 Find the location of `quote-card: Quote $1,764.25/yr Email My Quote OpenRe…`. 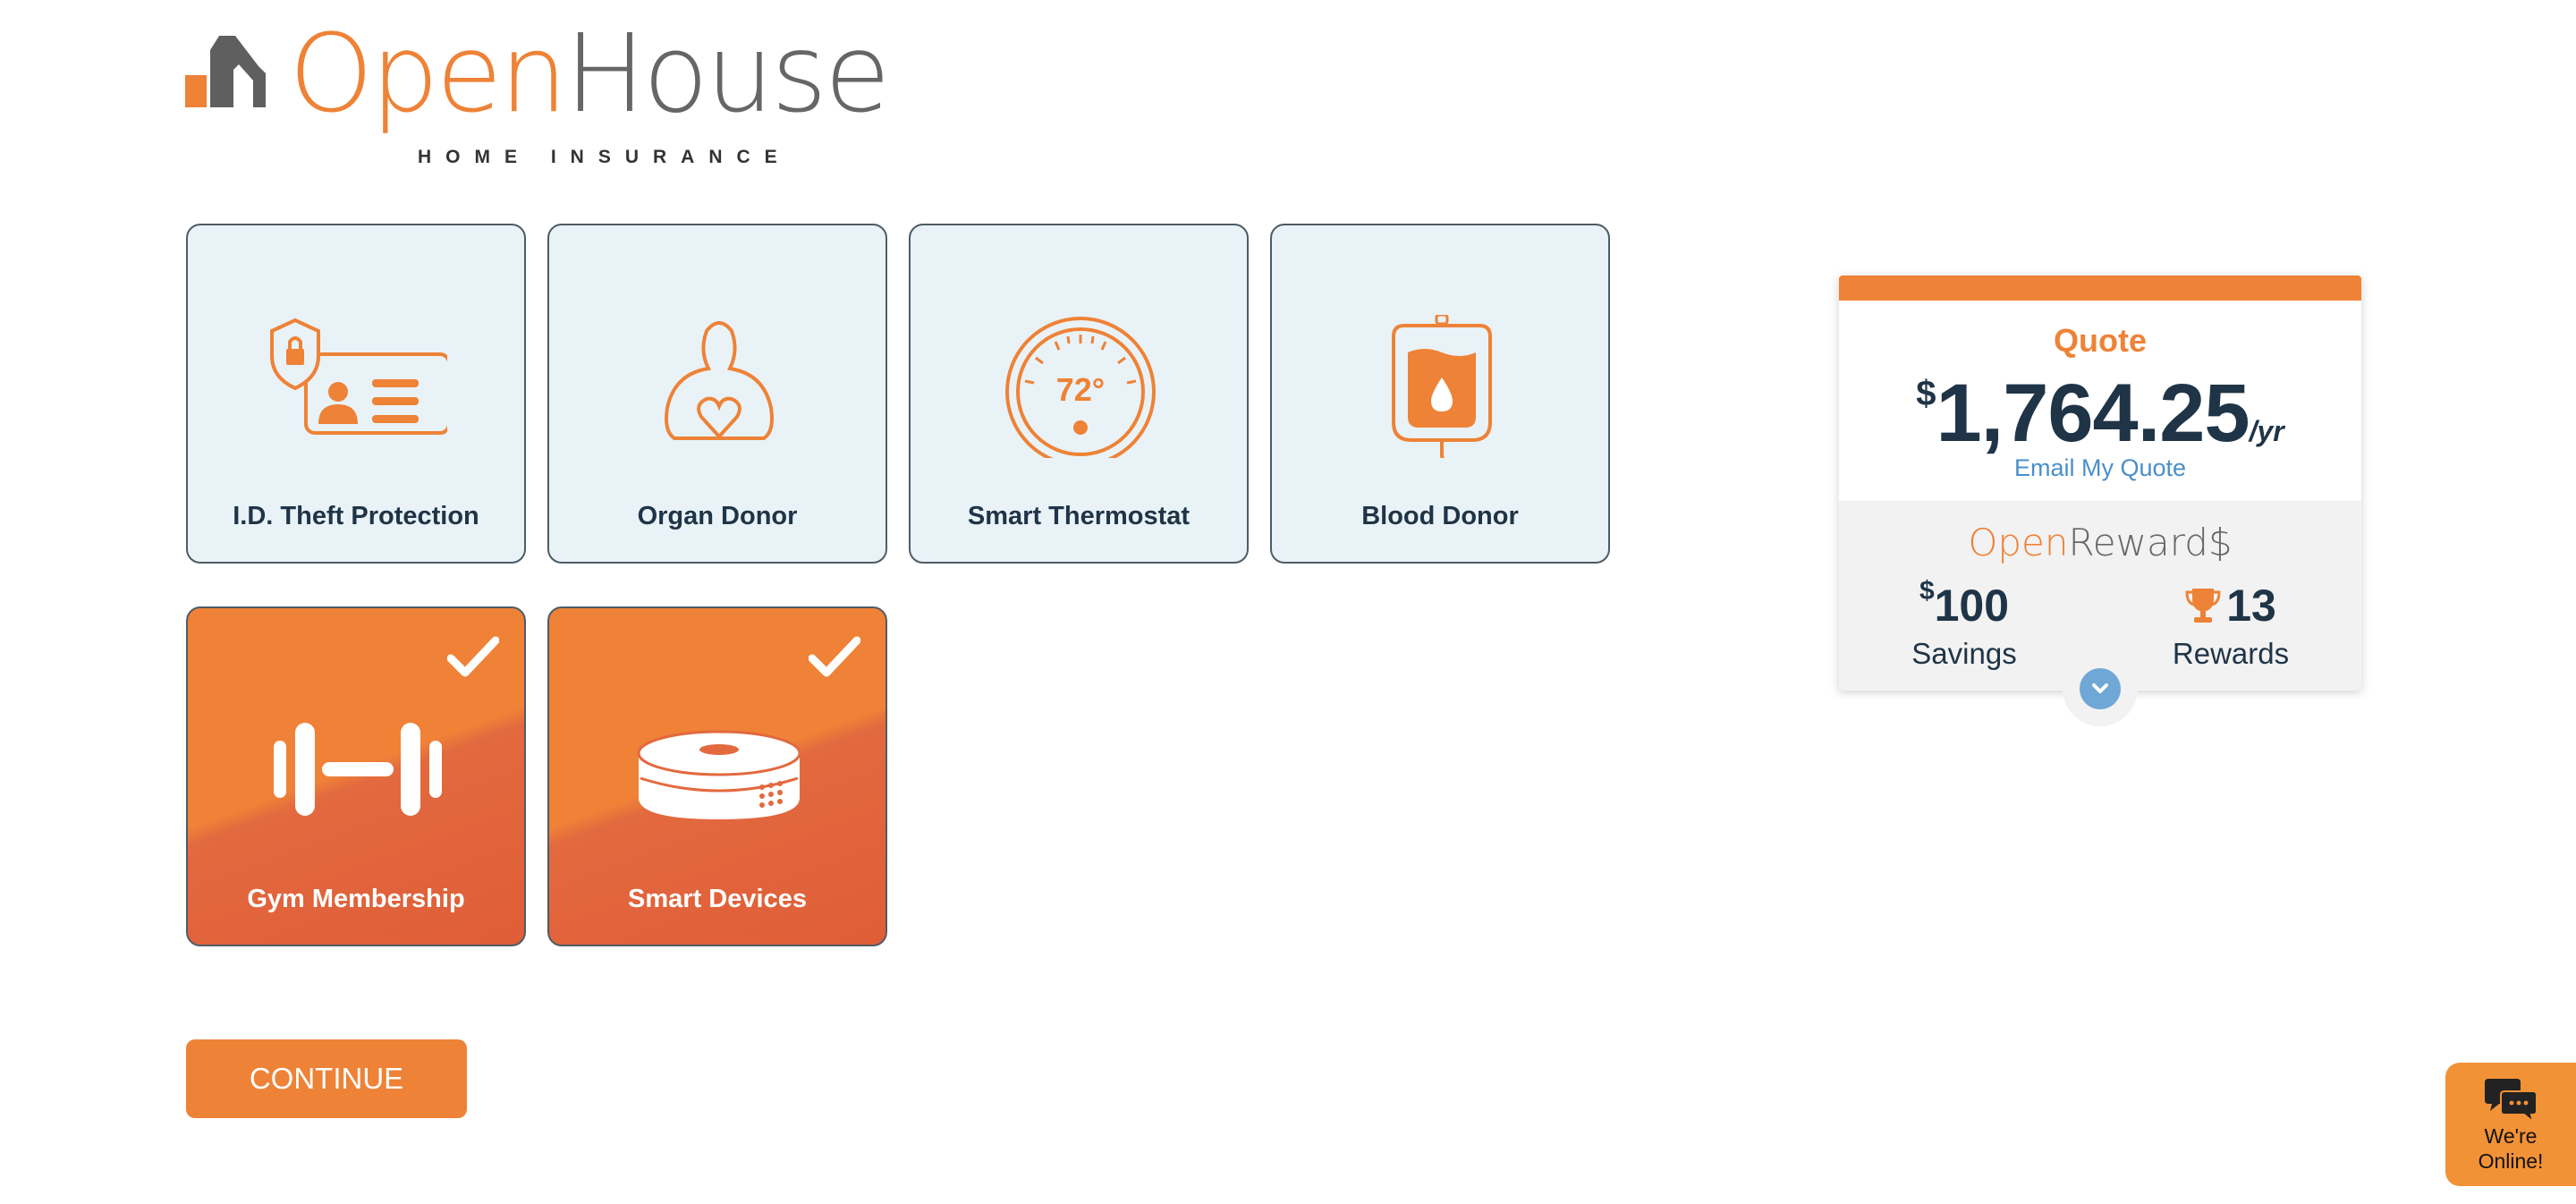

quote-card: Quote $1,764.25/yr Email My Quote OpenRe… is located at coordinates (2100, 484).